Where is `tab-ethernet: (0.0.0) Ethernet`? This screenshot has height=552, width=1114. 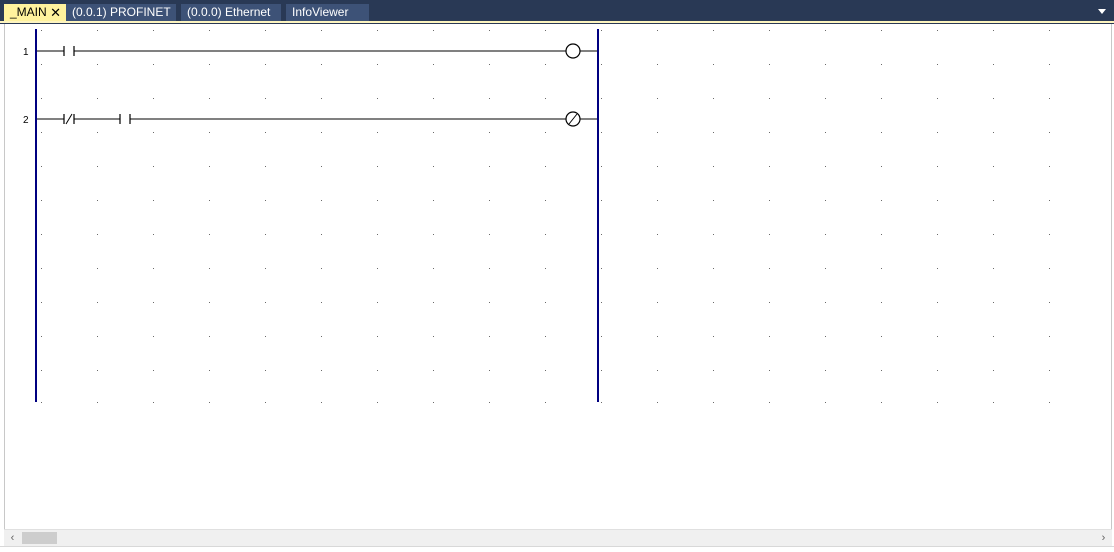
tab-ethernet: (0.0.0) Ethernet is located at coordinates (231, 12).